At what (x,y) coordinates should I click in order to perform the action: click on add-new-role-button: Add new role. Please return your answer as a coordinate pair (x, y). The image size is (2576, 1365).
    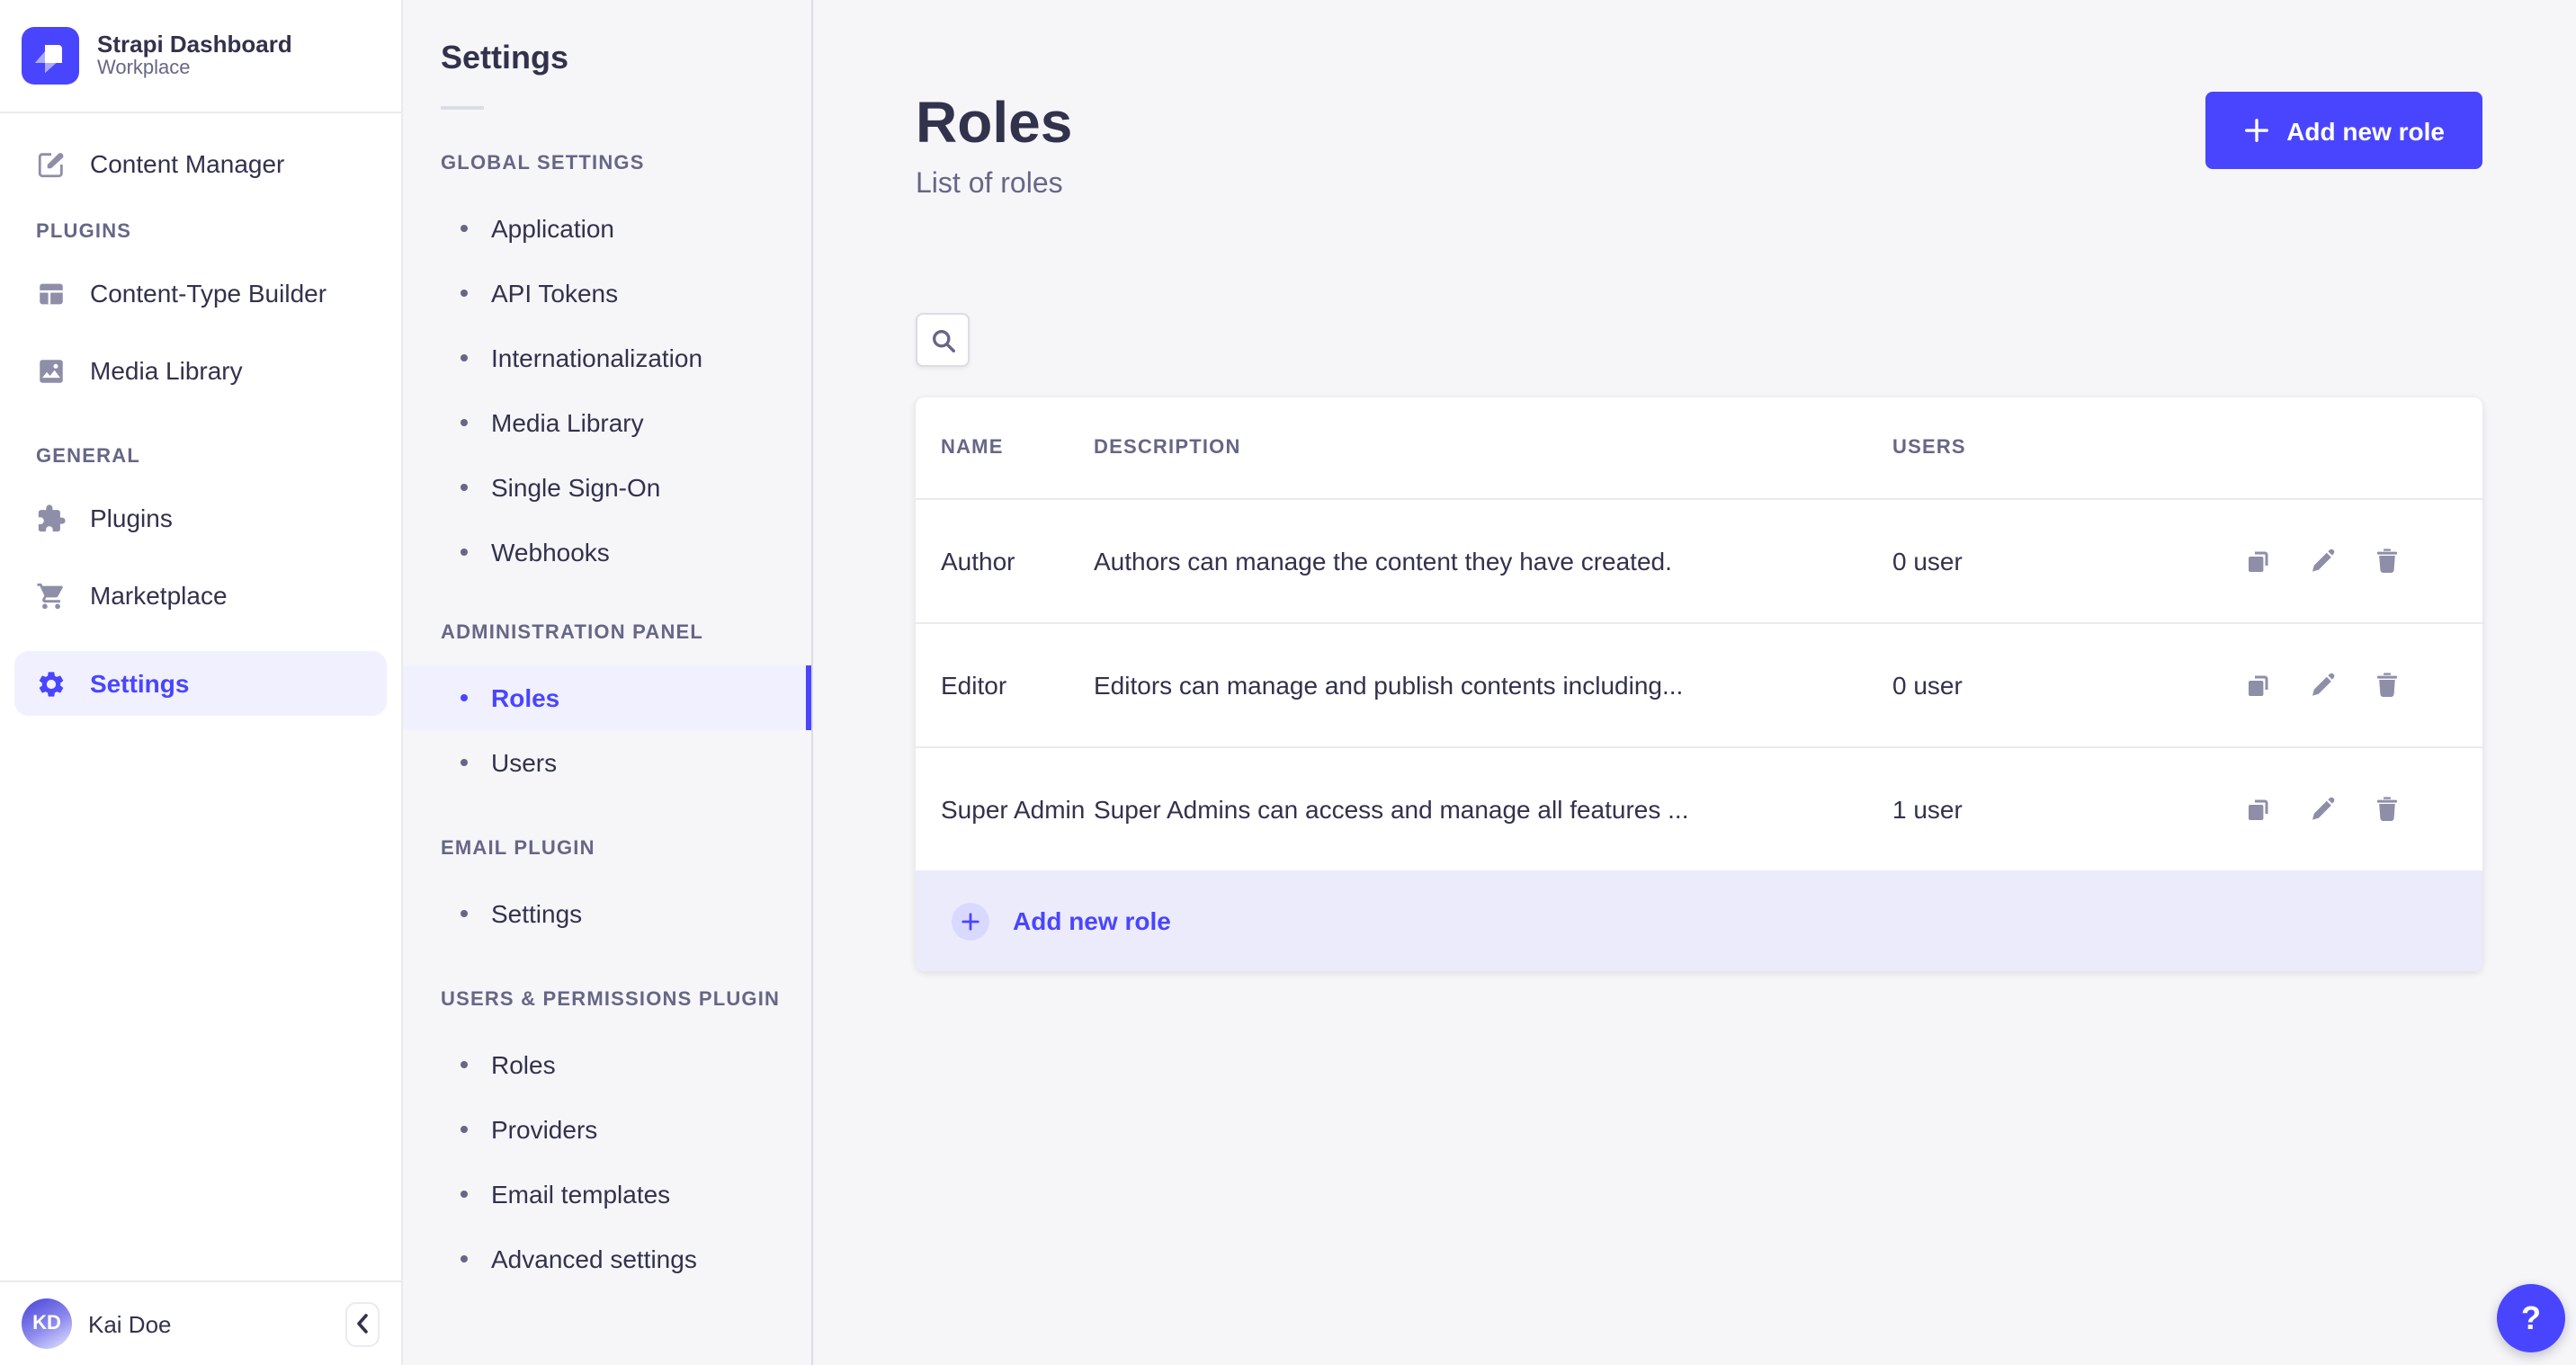
    Looking at the image, I should click on (2343, 130).